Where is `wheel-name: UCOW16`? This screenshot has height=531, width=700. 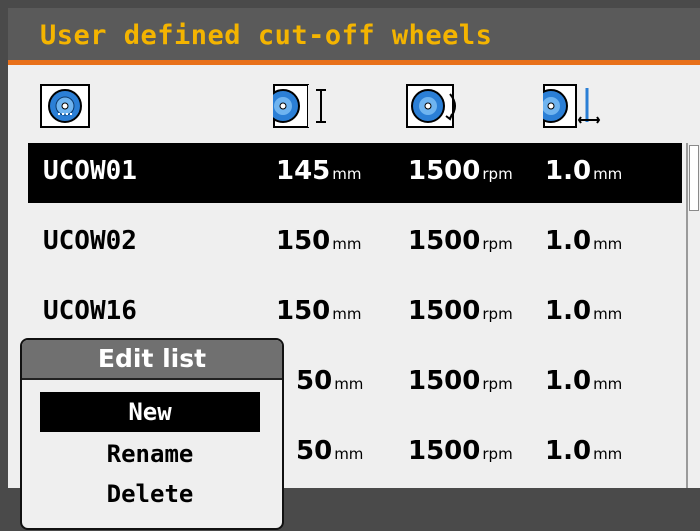
wheel-name: UCOW16 is located at coordinates (90, 311).